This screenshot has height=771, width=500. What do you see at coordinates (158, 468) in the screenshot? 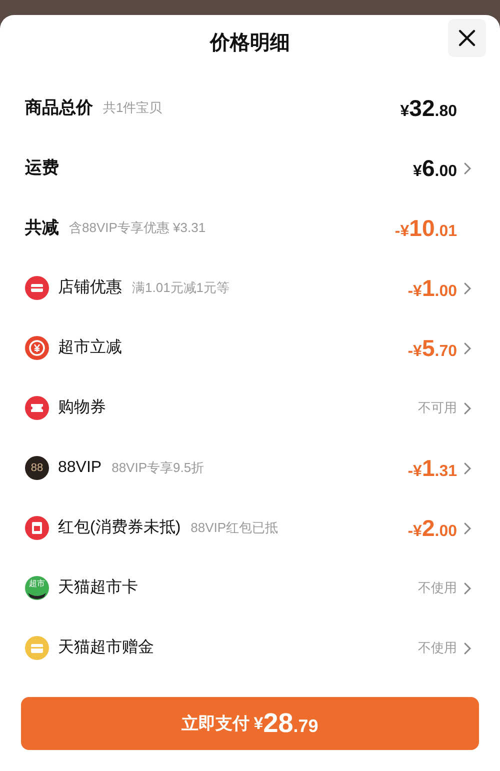
I see `row-note: 88VIP专享9.5折` at bounding box center [158, 468].